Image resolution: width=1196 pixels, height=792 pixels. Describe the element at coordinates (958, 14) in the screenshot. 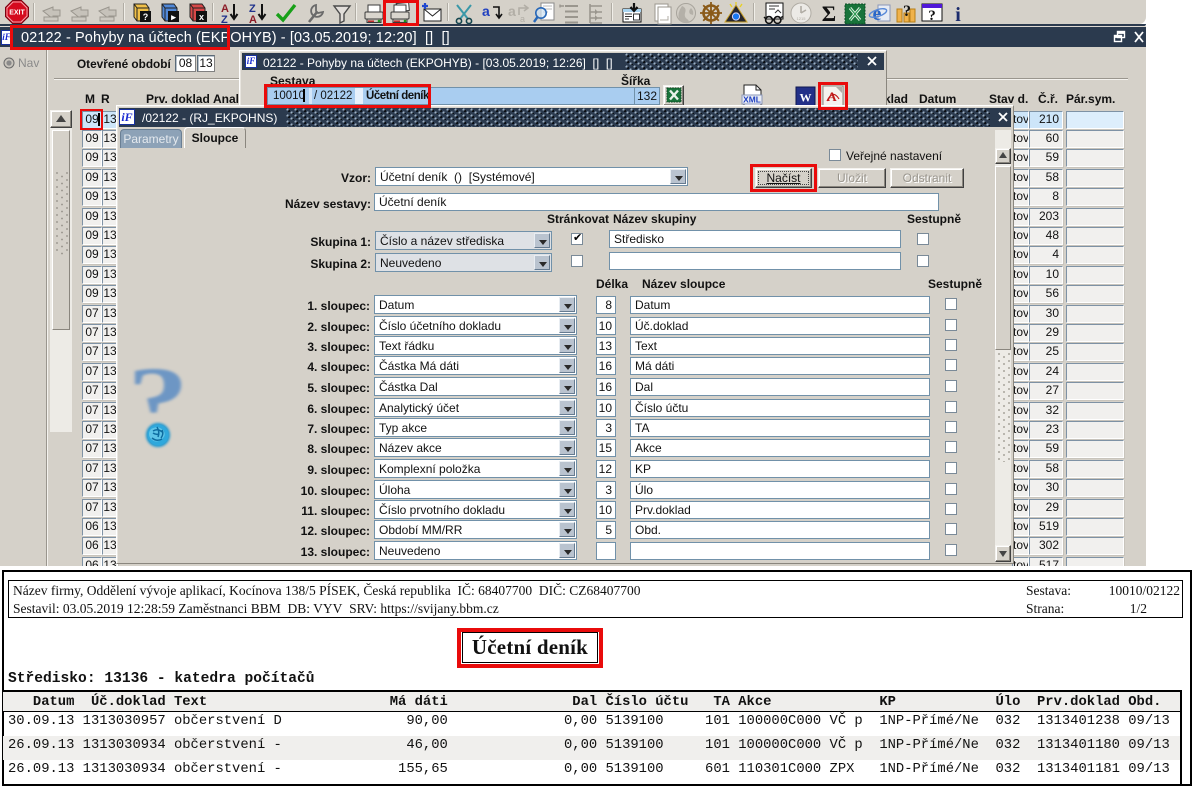

I see `svg-text: i` at that location.